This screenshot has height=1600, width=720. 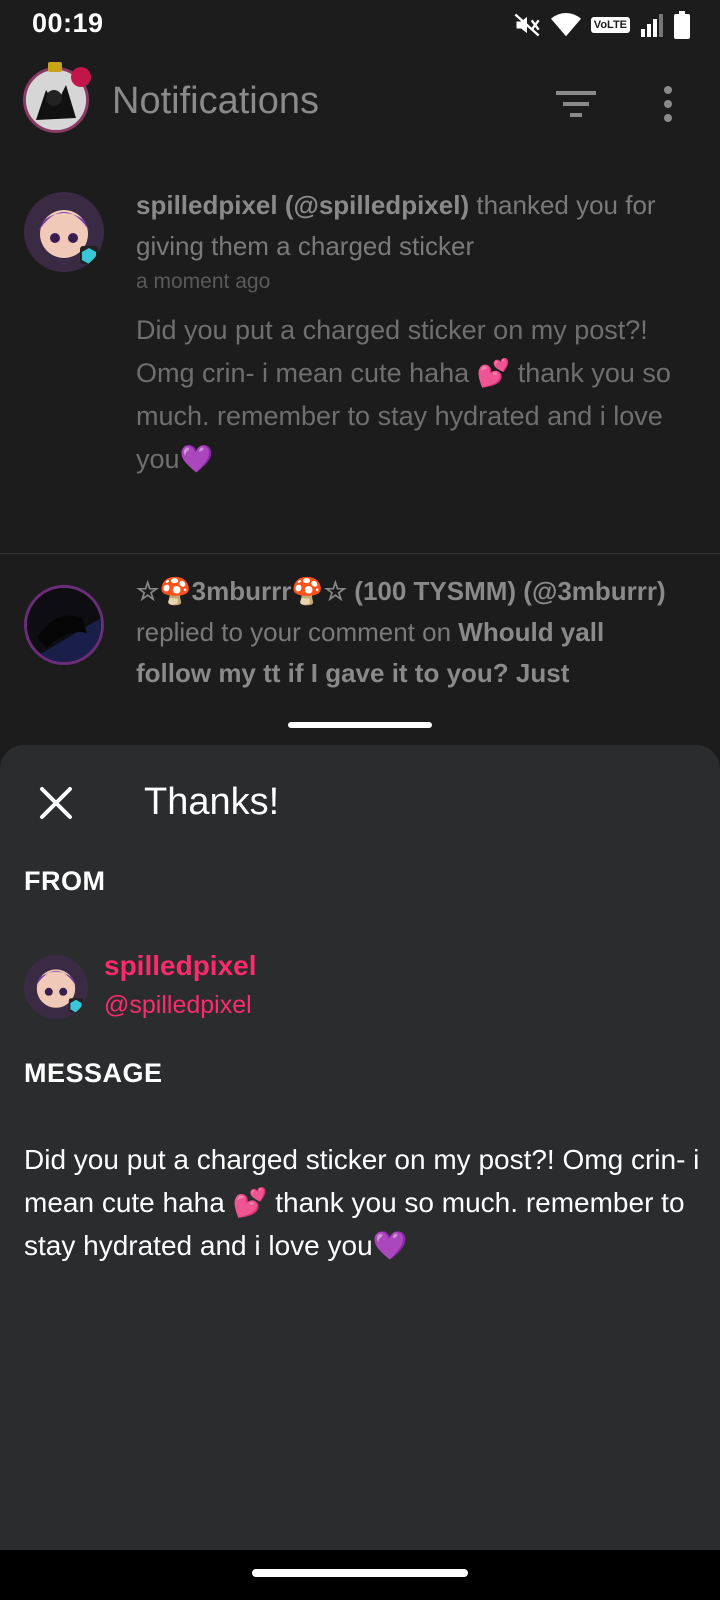 What do you see at coordinates (360, 25) in the screenshot?
I see `status-bar: 00:19 VoLTE` at bounding box center [360, 25].